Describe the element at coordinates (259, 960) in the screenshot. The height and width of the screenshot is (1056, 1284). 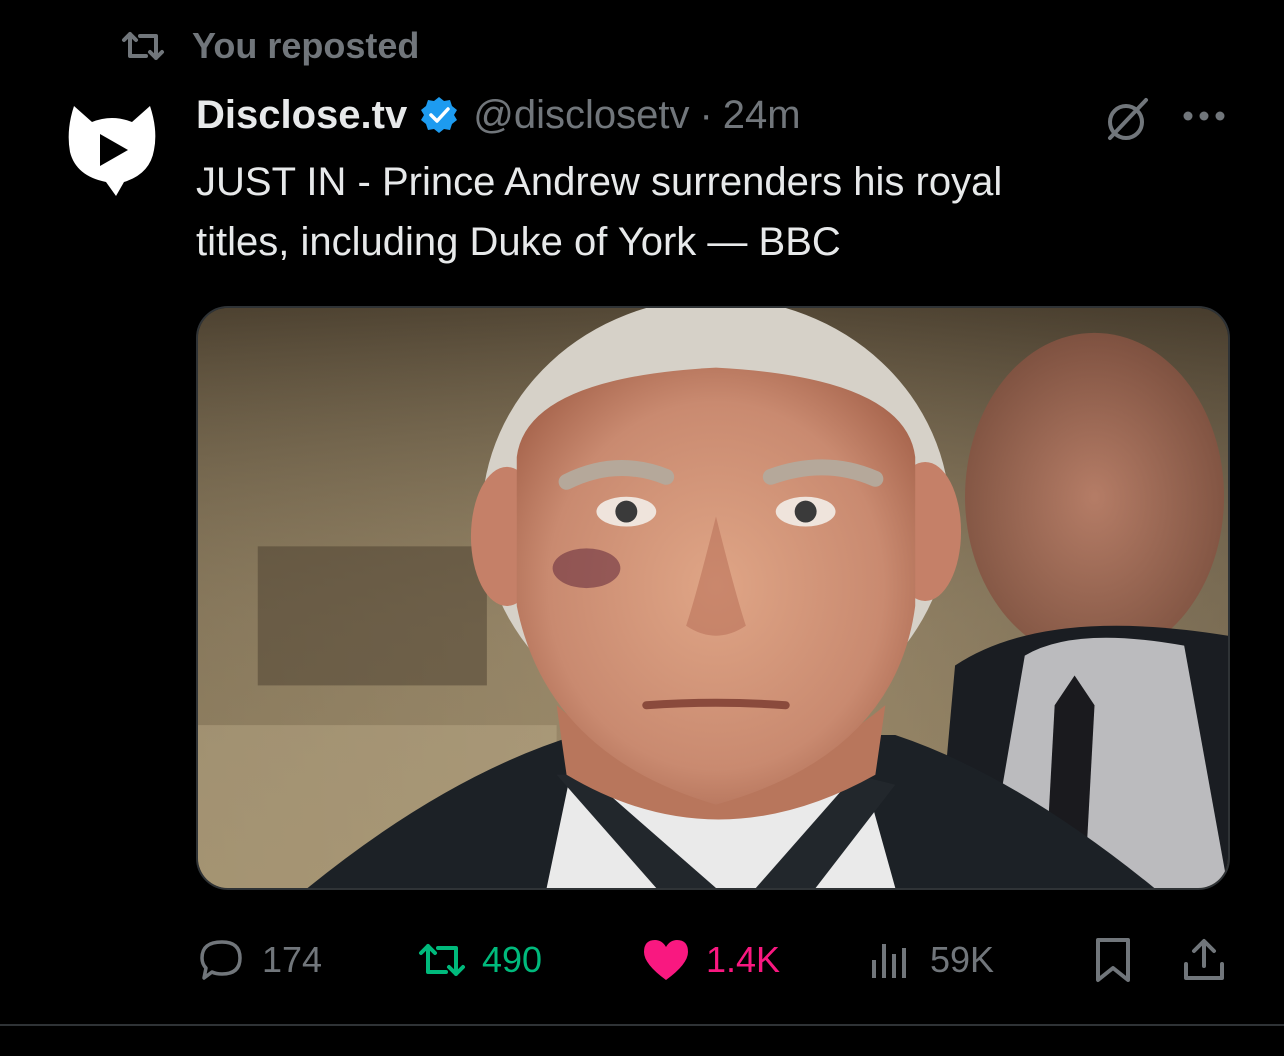
I see `reply-button: 174` at that location.